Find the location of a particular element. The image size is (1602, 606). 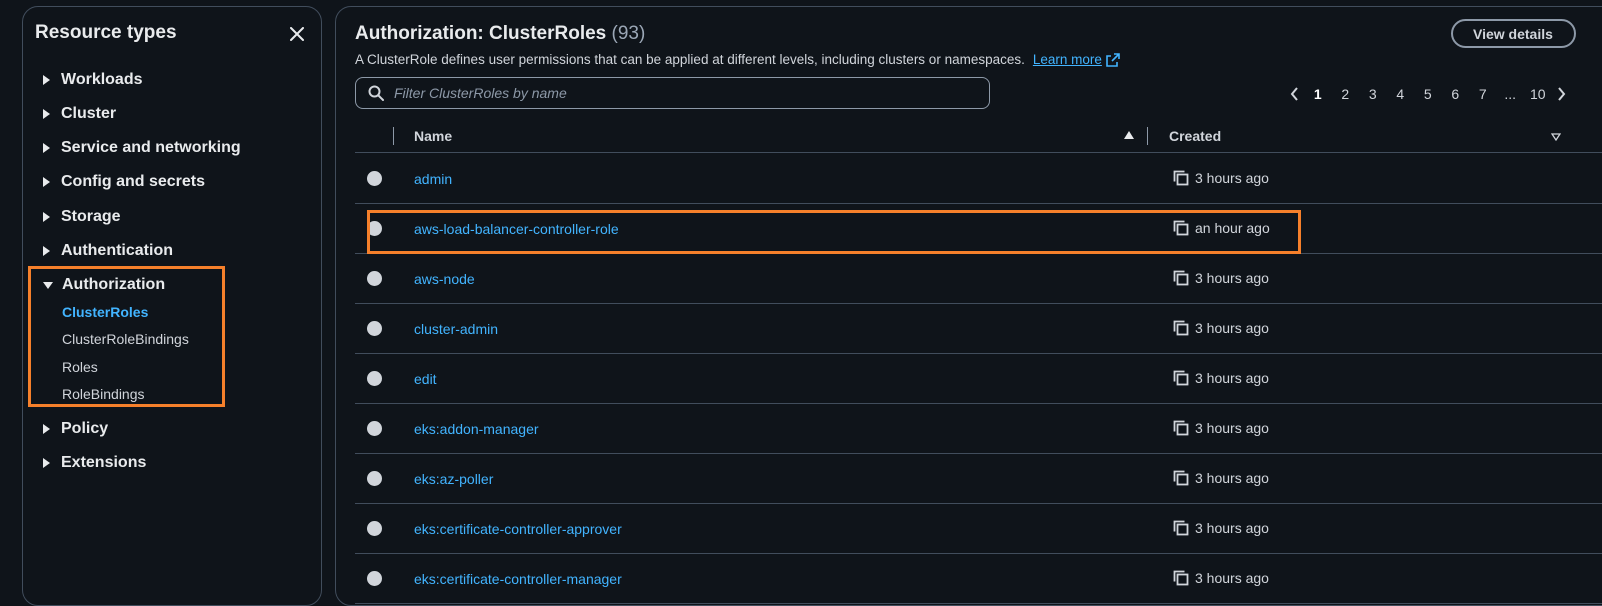

nav-item-authorization: Authorization is located at coordinates (104, 285).